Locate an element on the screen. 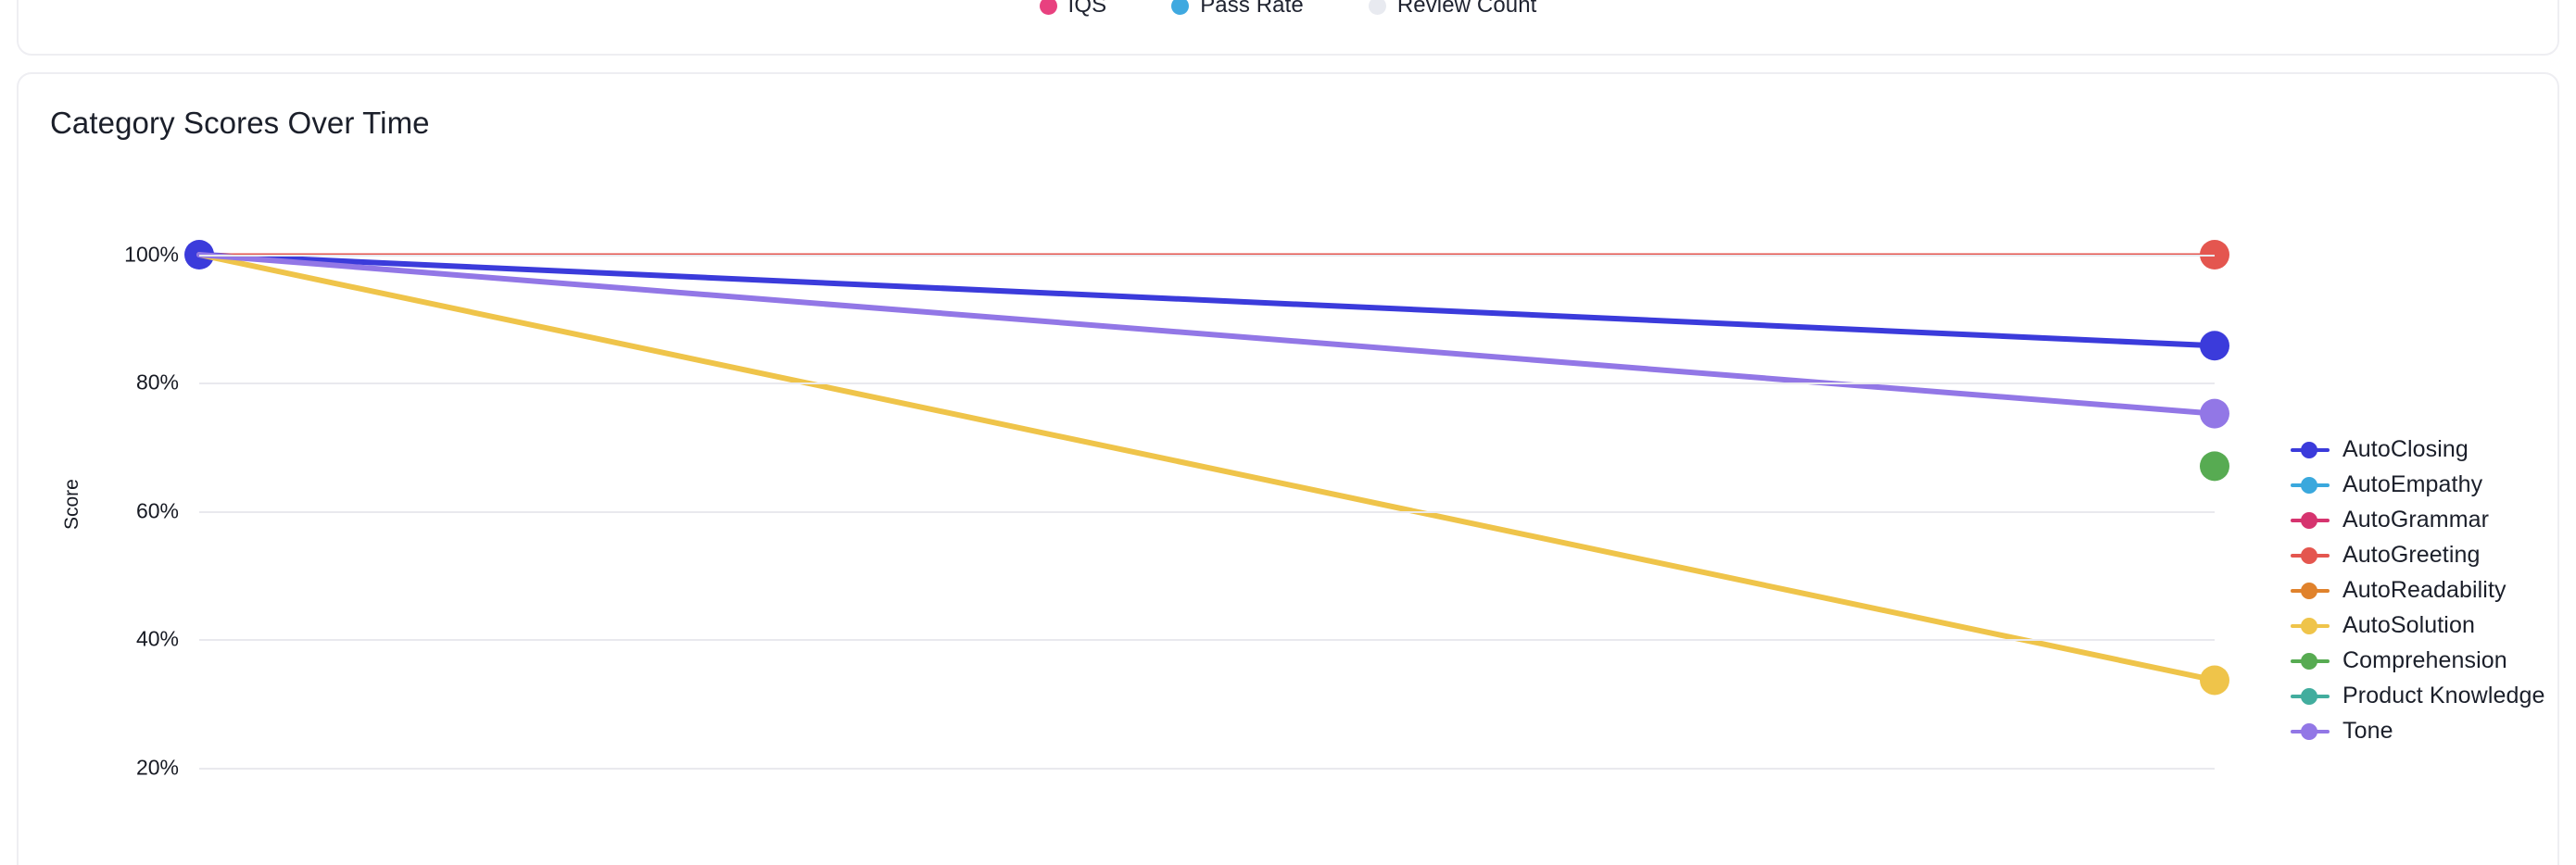 The width and height of the screenshot is (2576, 865). legend-item: AutoGrammar is located at coordinates (2418, 519).